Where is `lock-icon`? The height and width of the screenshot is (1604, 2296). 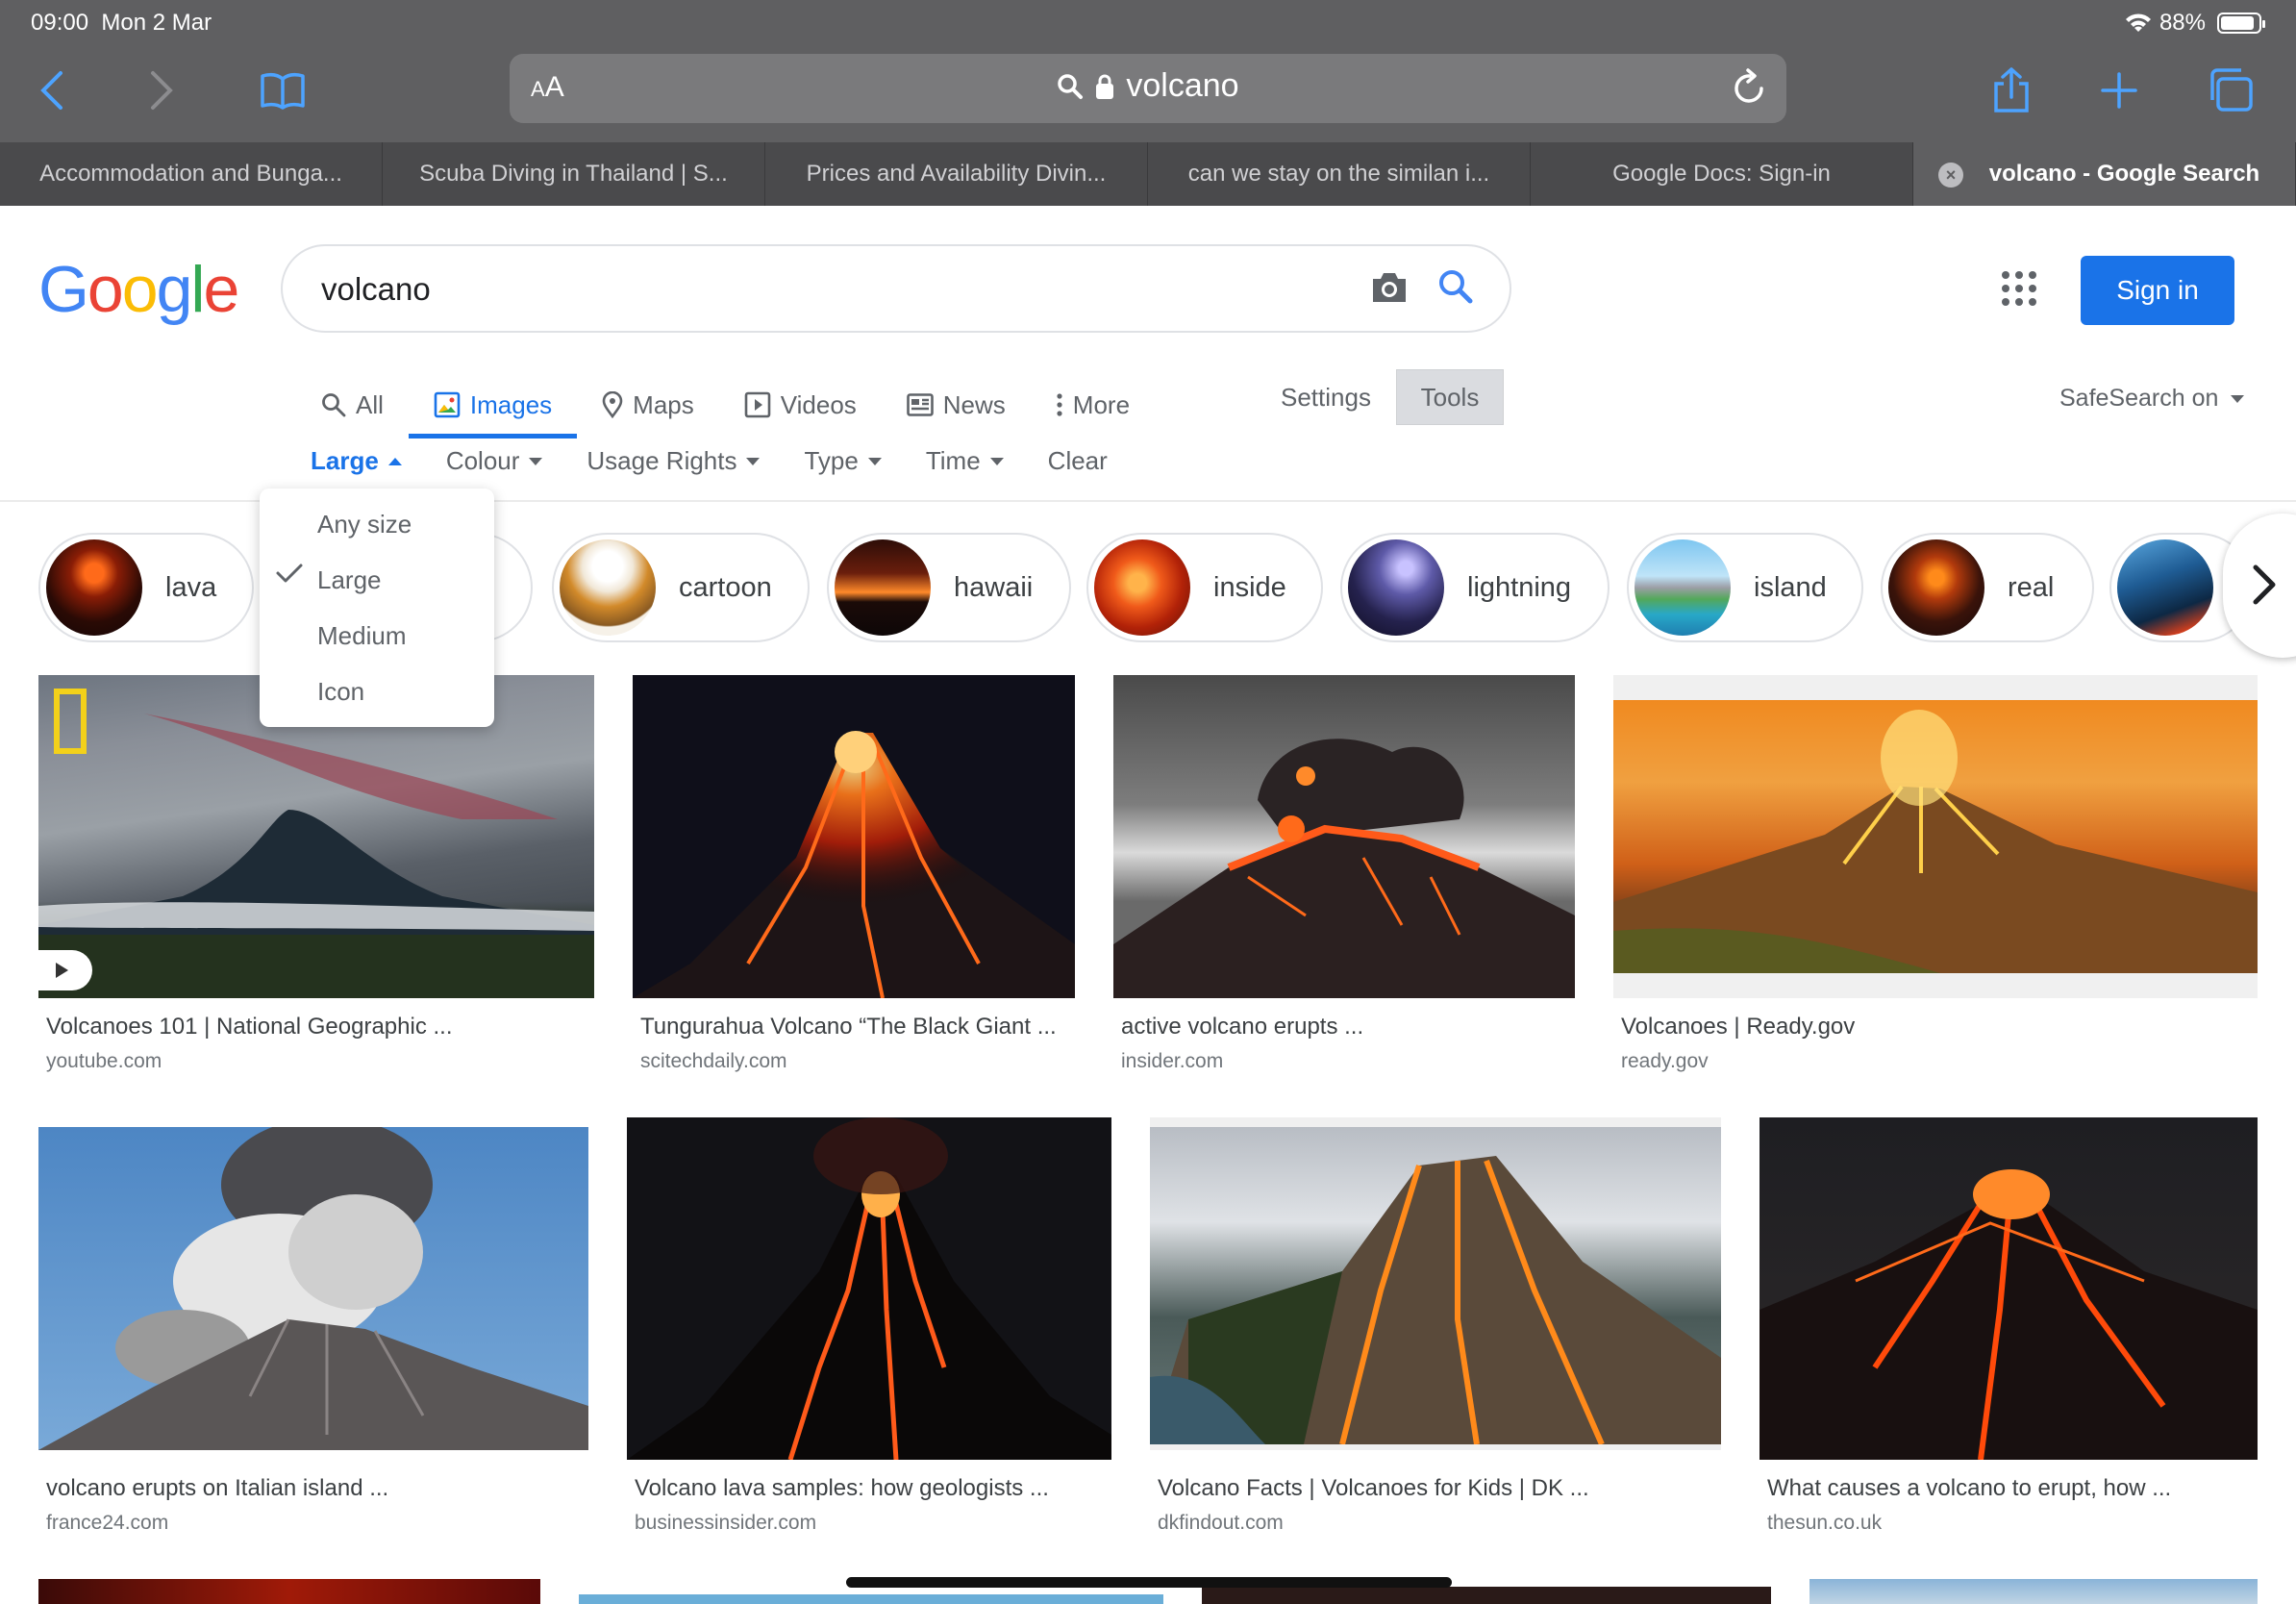 lock-icon is located at coordinates (1105, 86).